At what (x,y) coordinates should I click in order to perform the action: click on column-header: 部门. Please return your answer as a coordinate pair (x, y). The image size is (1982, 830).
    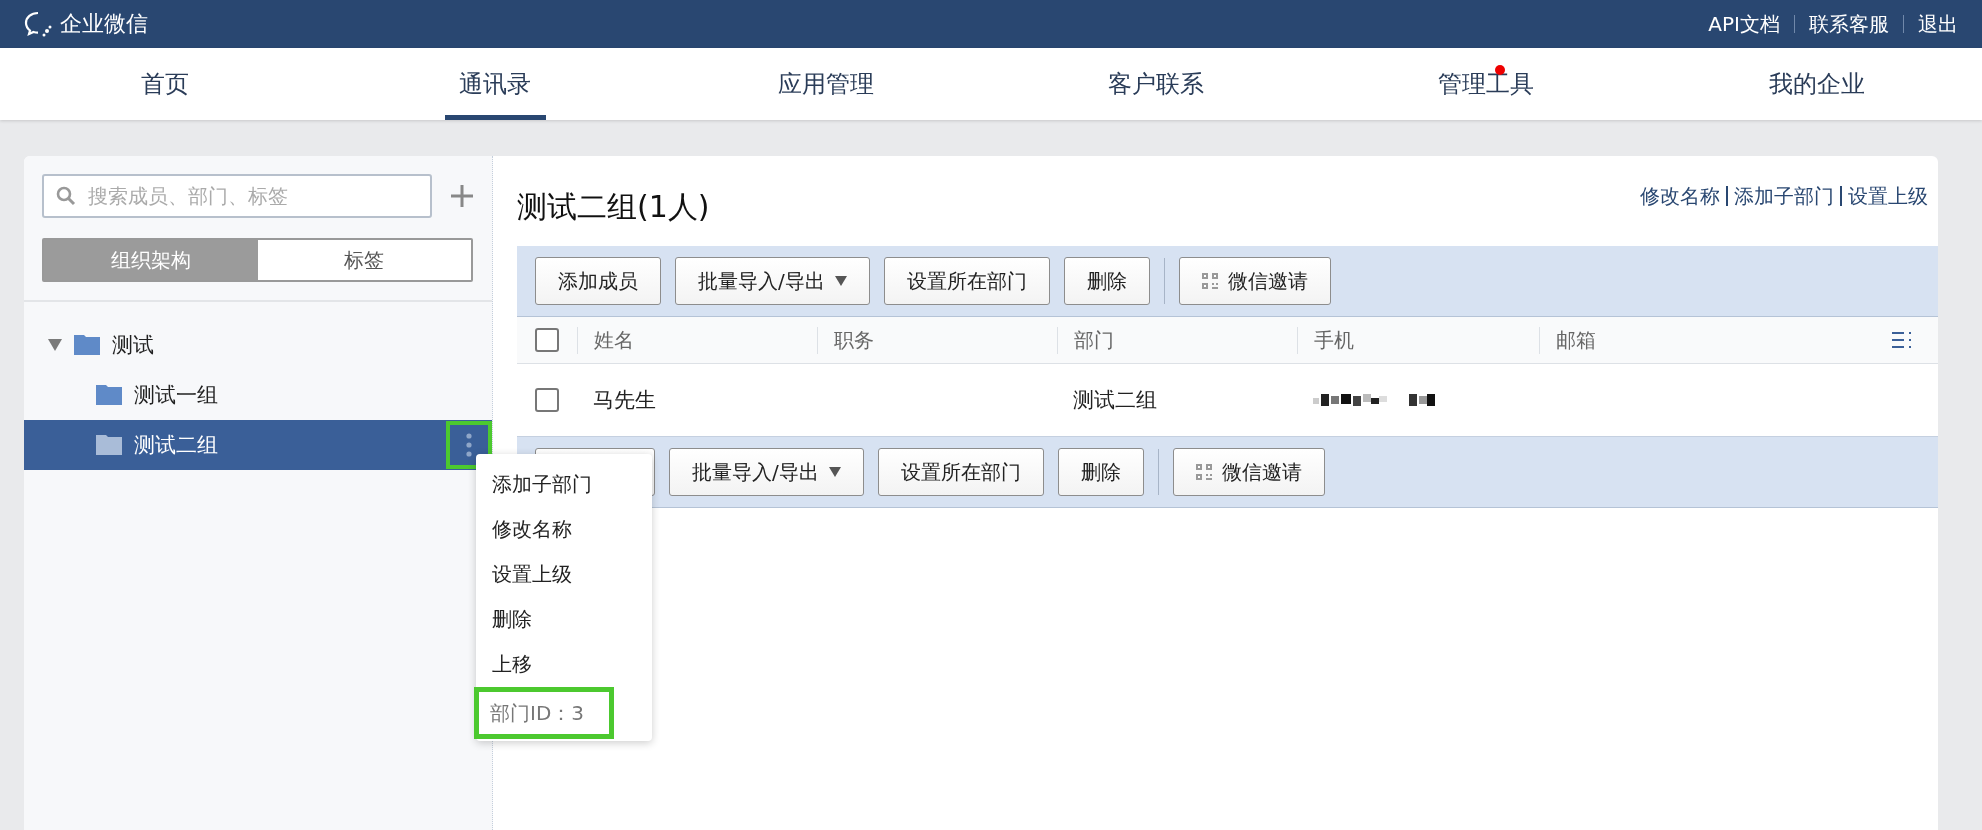
    Looking at the image, I should click on (1177, 340).